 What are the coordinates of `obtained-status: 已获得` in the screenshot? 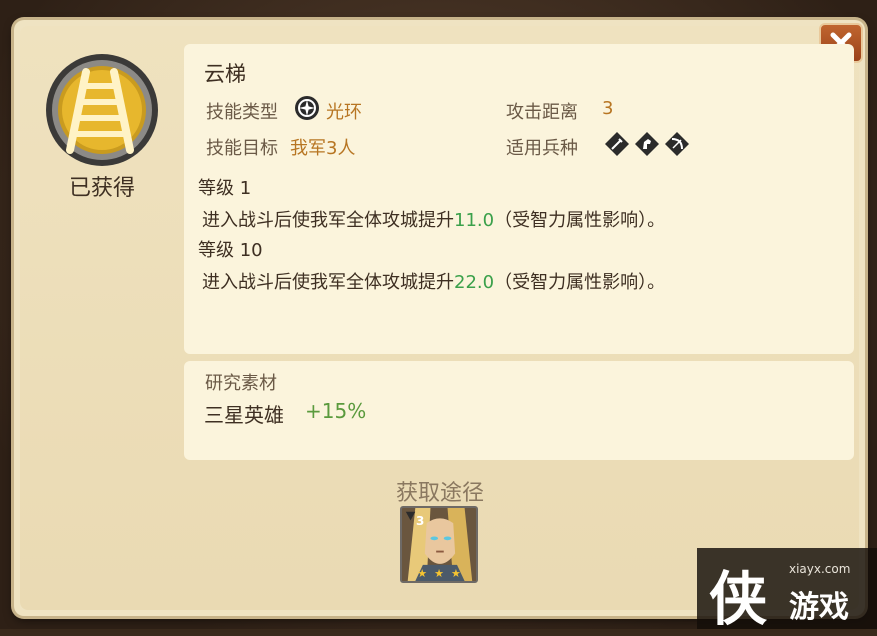 It's located at (101, 188).